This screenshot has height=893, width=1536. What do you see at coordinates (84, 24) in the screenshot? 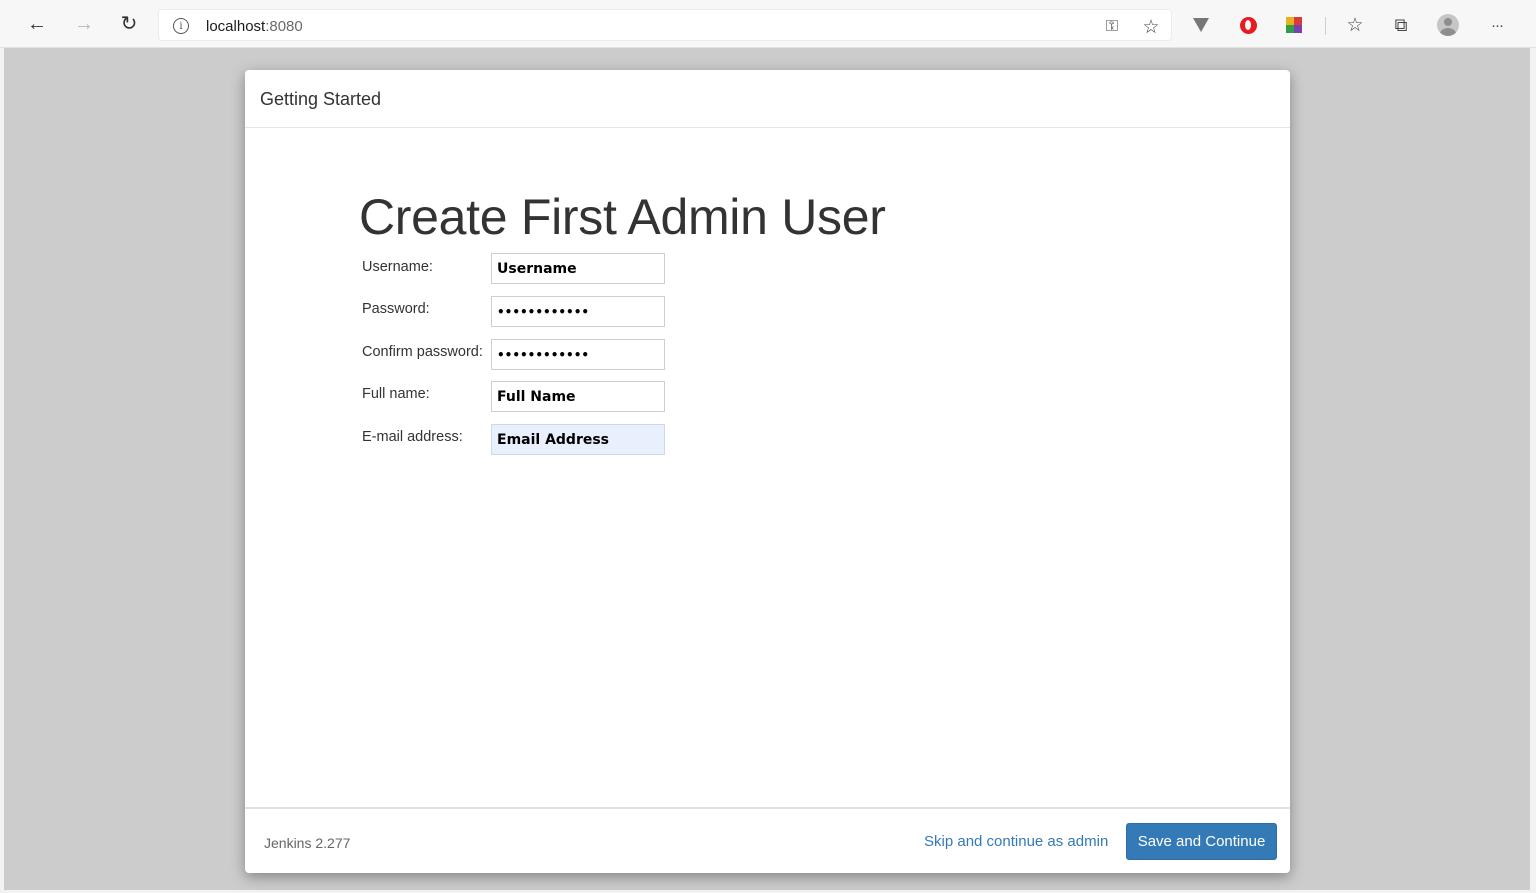
I see `forward-icon: →` at bounding box center [84, 24].